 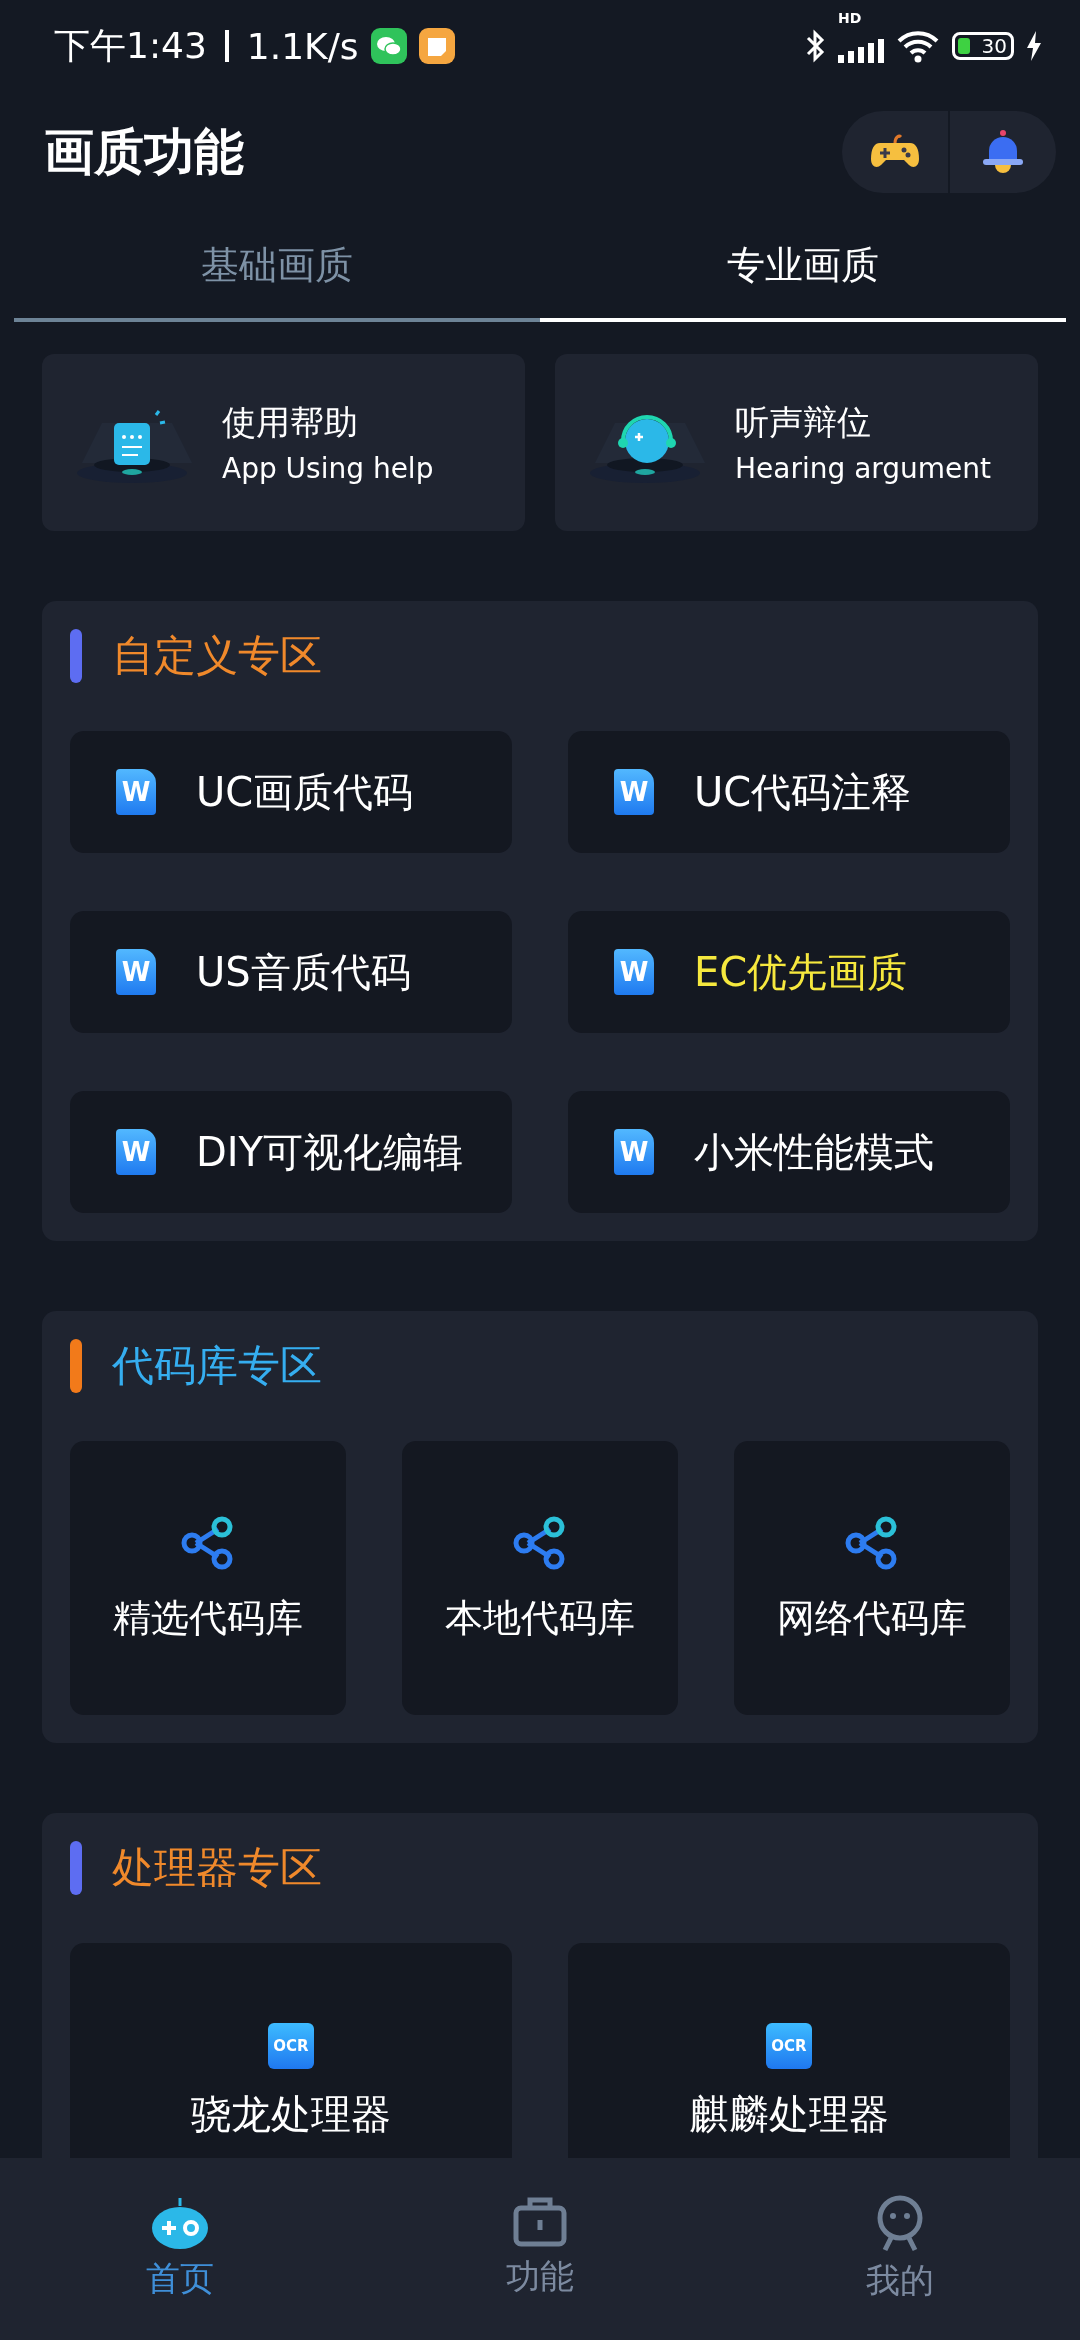 What do you see at coordinates (918, 46) in the screenshot?
I see `wifi-icon` at bounding box center [918, 46].